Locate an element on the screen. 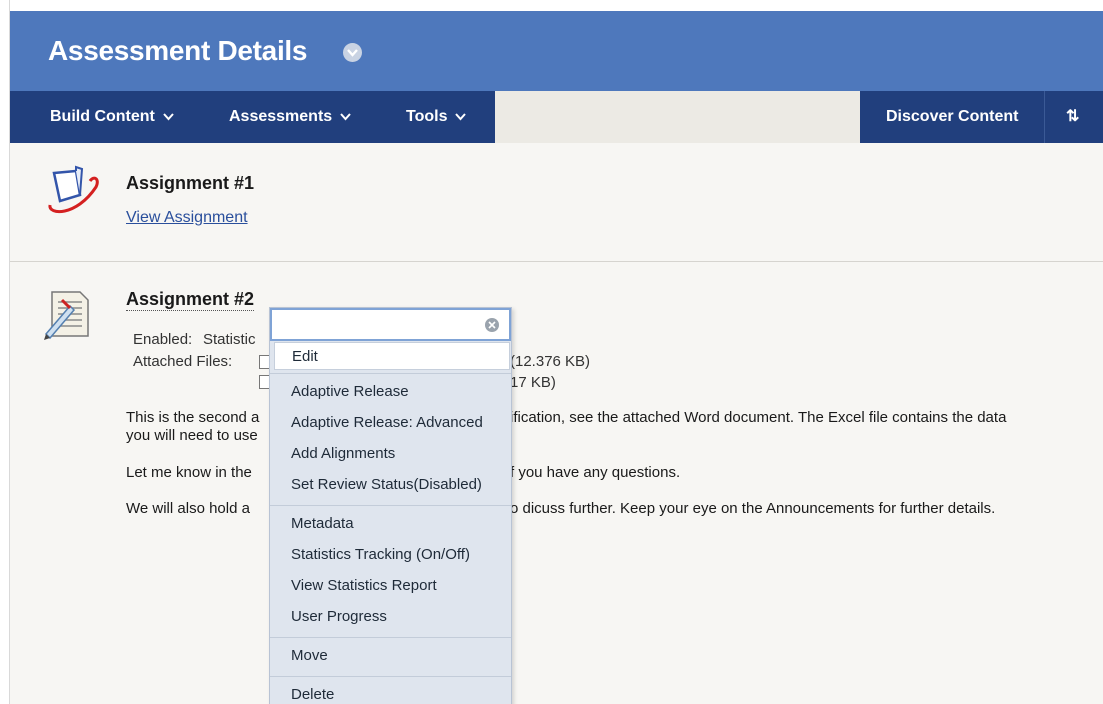 The height and width of the screenshot is (704, 1103). menu-item-user-progress: User Progress is located at coordinates (339, 616).